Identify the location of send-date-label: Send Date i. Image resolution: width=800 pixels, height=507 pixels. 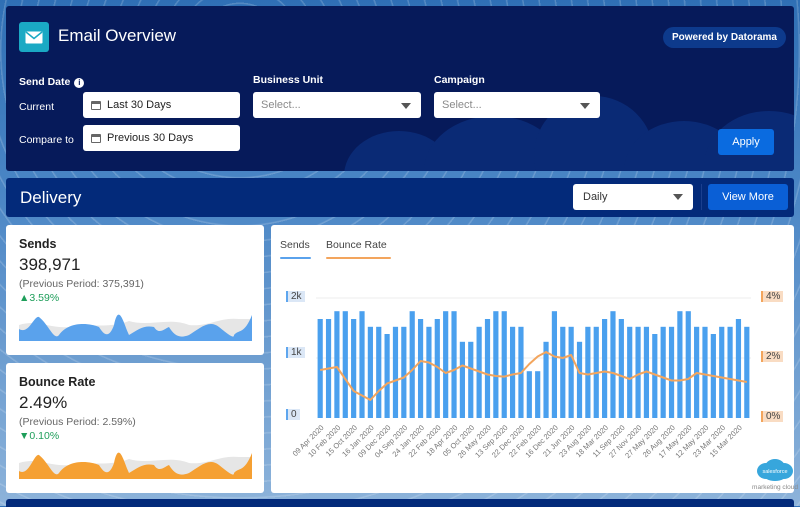
(52, 82).